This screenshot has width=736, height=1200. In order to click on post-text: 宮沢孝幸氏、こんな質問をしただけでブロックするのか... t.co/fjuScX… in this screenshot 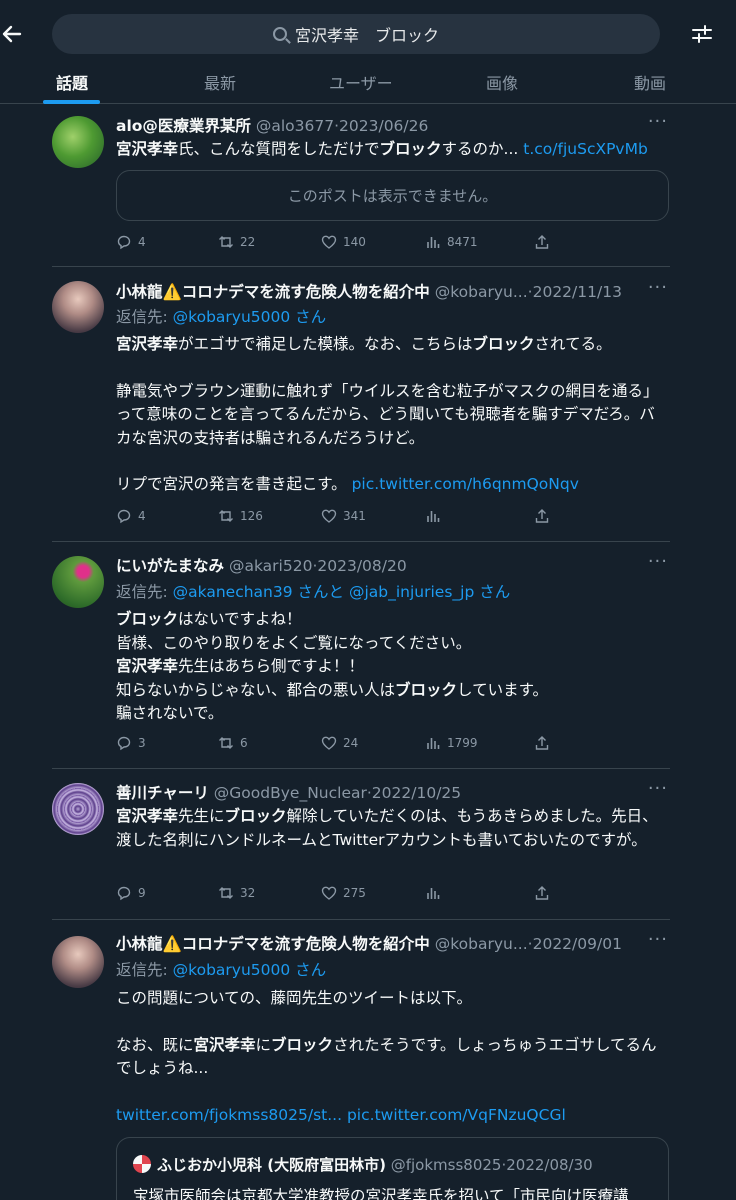, I will do `click(382, 149)`.